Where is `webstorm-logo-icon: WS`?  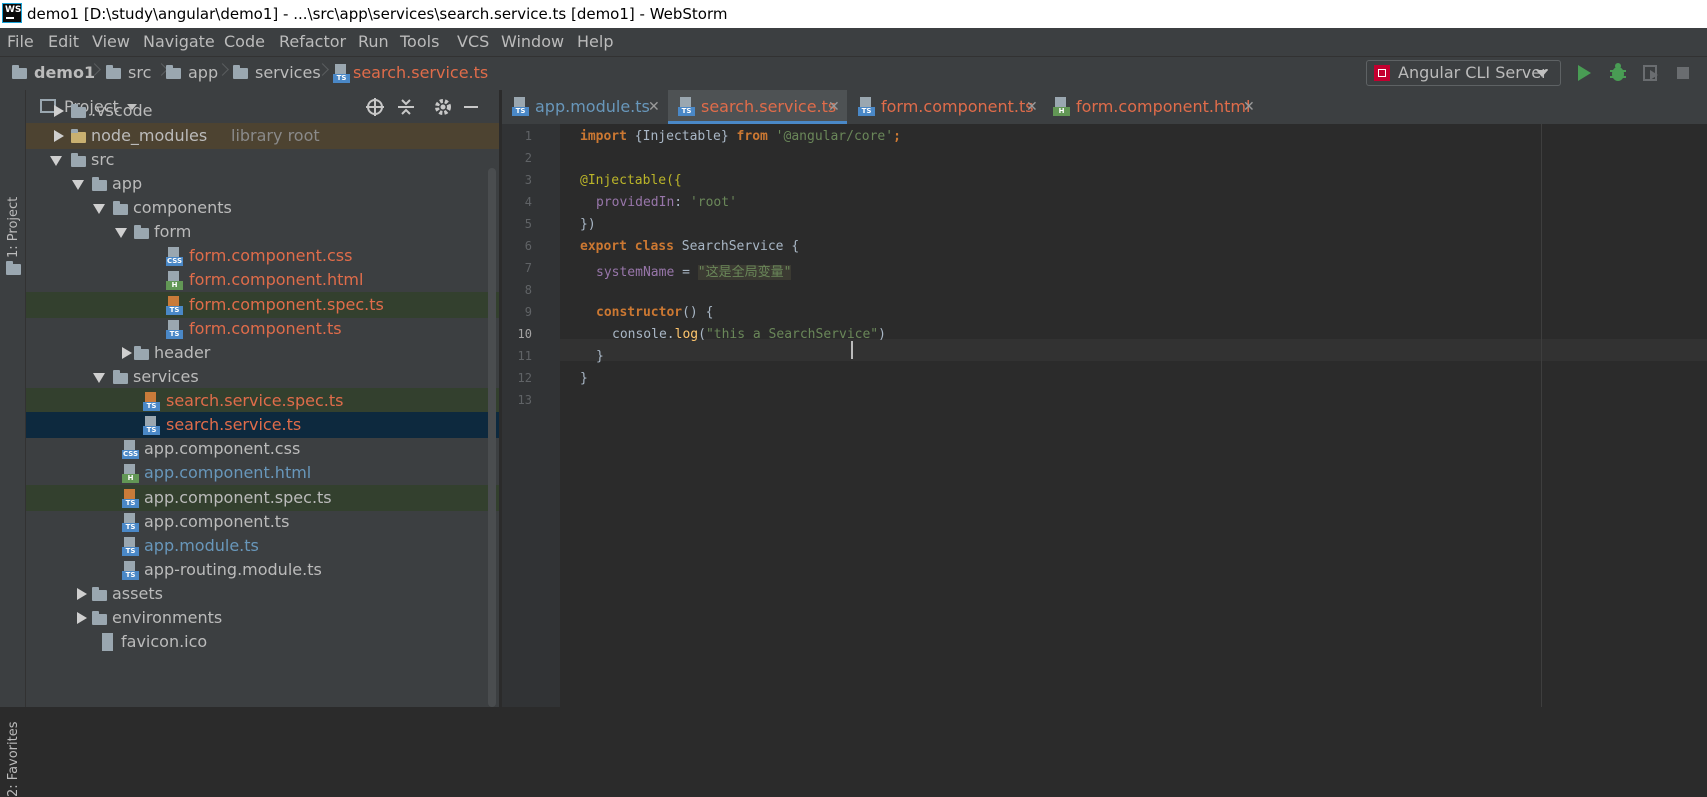
webstorm-logo-icon: WS is located at coordinates (12, 13).